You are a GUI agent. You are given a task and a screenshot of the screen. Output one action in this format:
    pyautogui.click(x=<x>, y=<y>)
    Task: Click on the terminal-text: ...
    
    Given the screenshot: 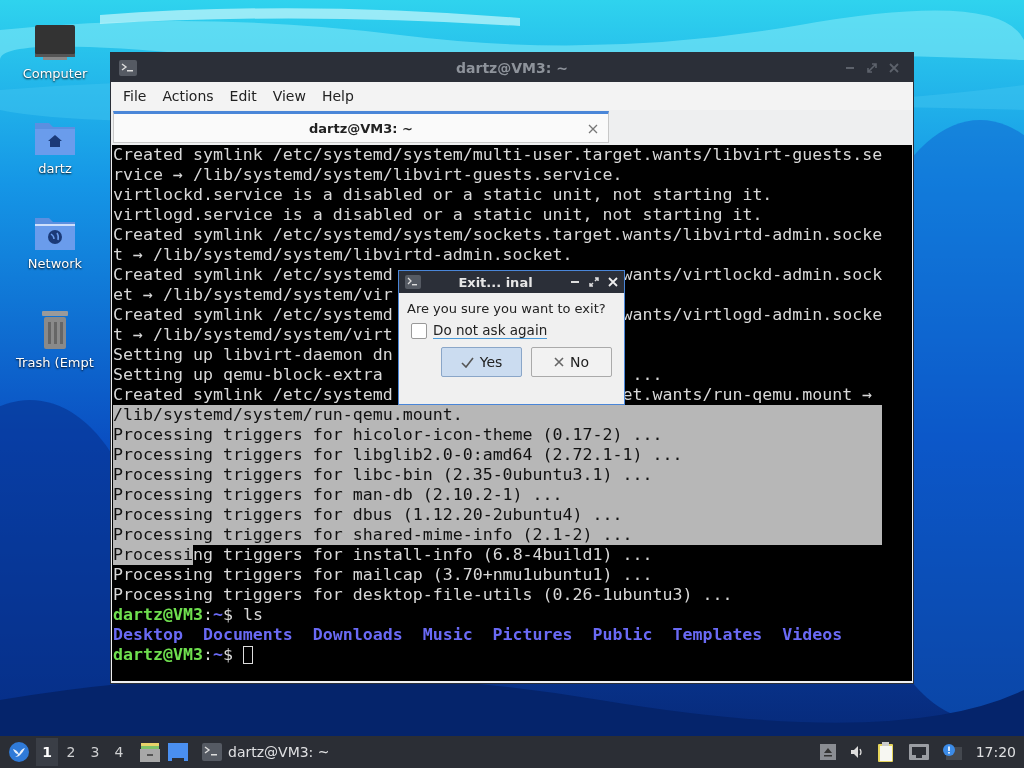 What is the action you would take?
    pyautogui.click(x=647, y=375)
    